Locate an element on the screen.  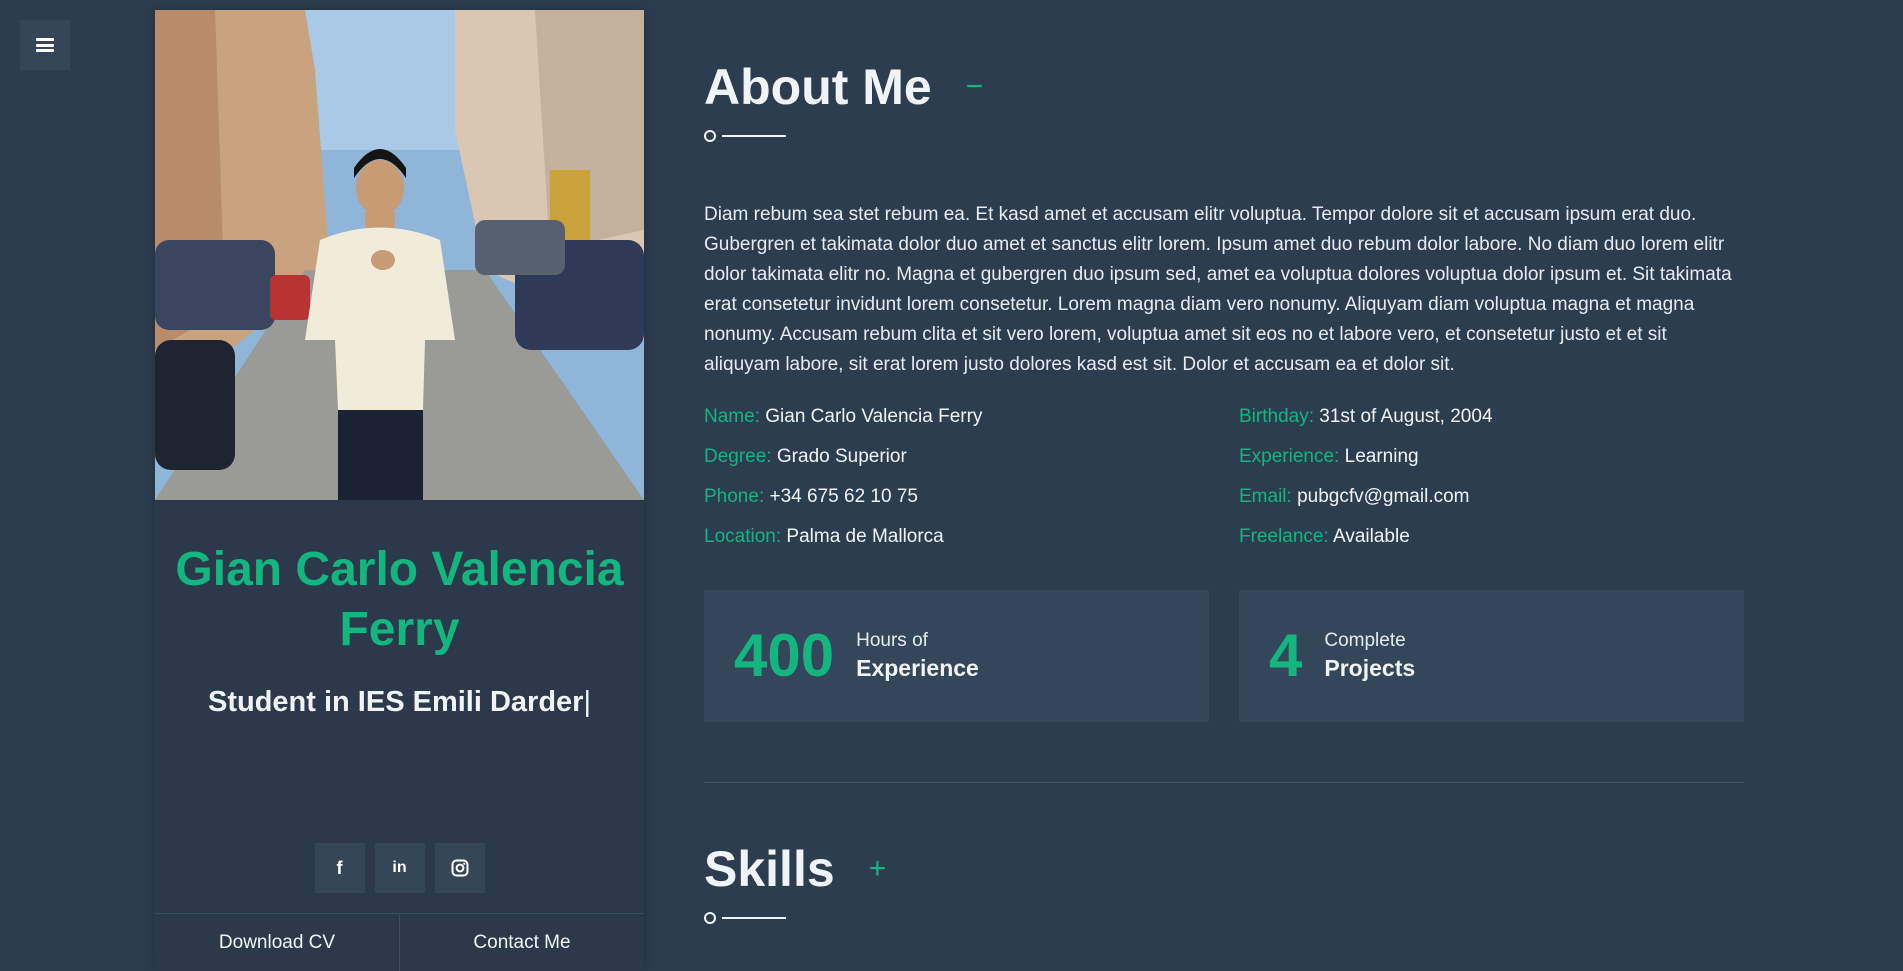
hamburger-menu-icon is located at coordinates (45, 45).